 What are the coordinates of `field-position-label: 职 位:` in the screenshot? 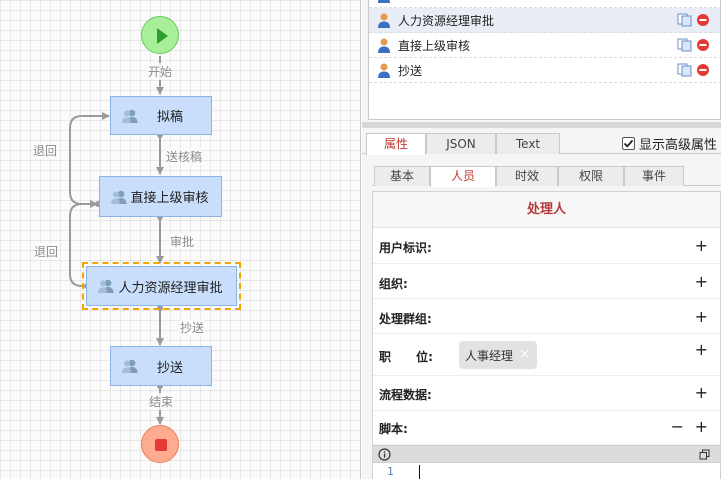 It's located at (406, 357).